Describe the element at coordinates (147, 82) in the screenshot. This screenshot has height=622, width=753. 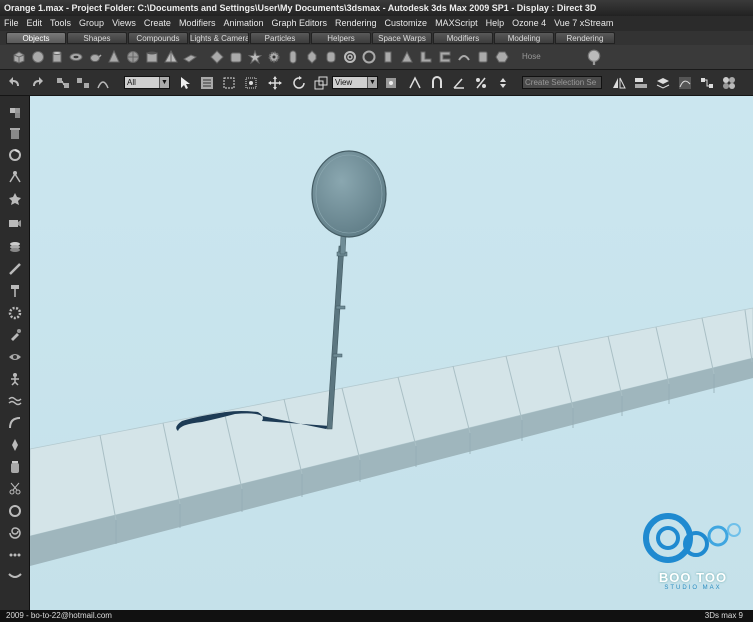
I see `selection-filter-dropdown: All ▼` at that location.